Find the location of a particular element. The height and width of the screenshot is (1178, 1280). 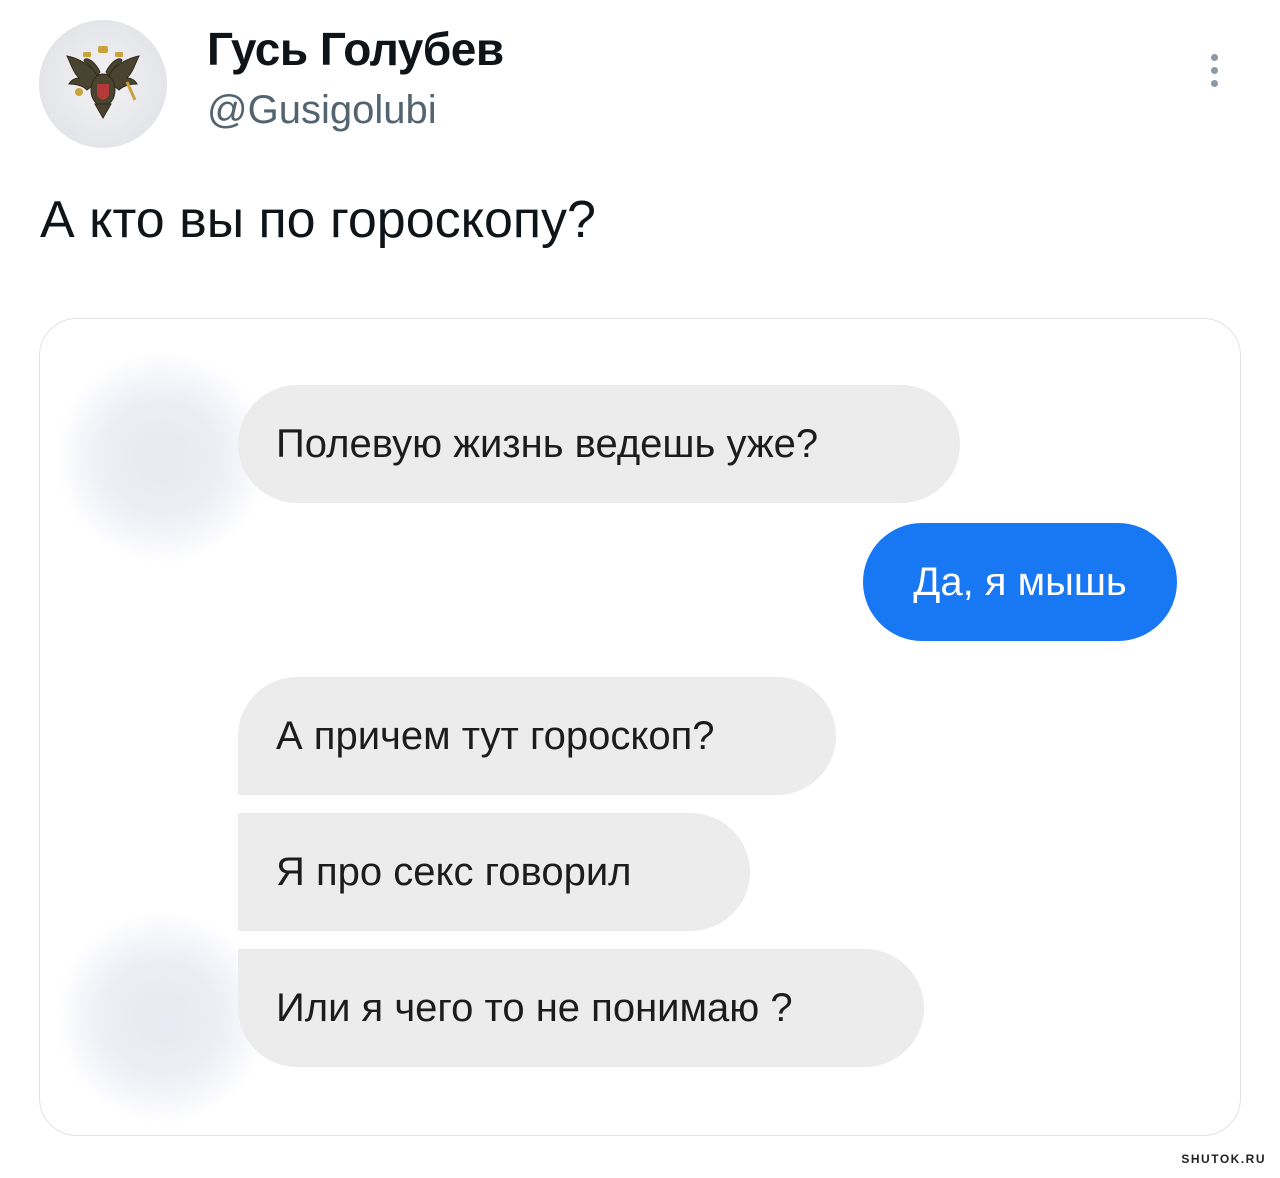

watermark: SHUTOK.RU is located at coordinates (1223, 1159).